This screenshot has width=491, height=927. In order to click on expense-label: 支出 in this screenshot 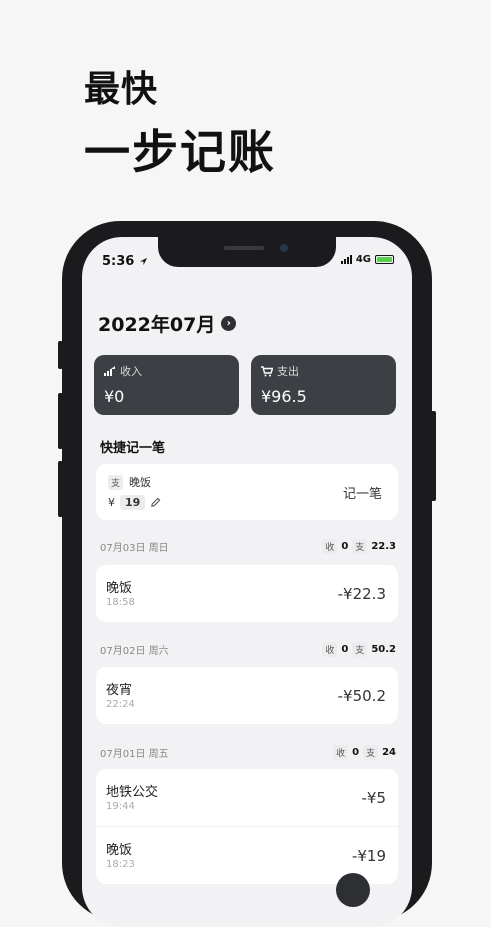, I will do `click(288, 371)`.